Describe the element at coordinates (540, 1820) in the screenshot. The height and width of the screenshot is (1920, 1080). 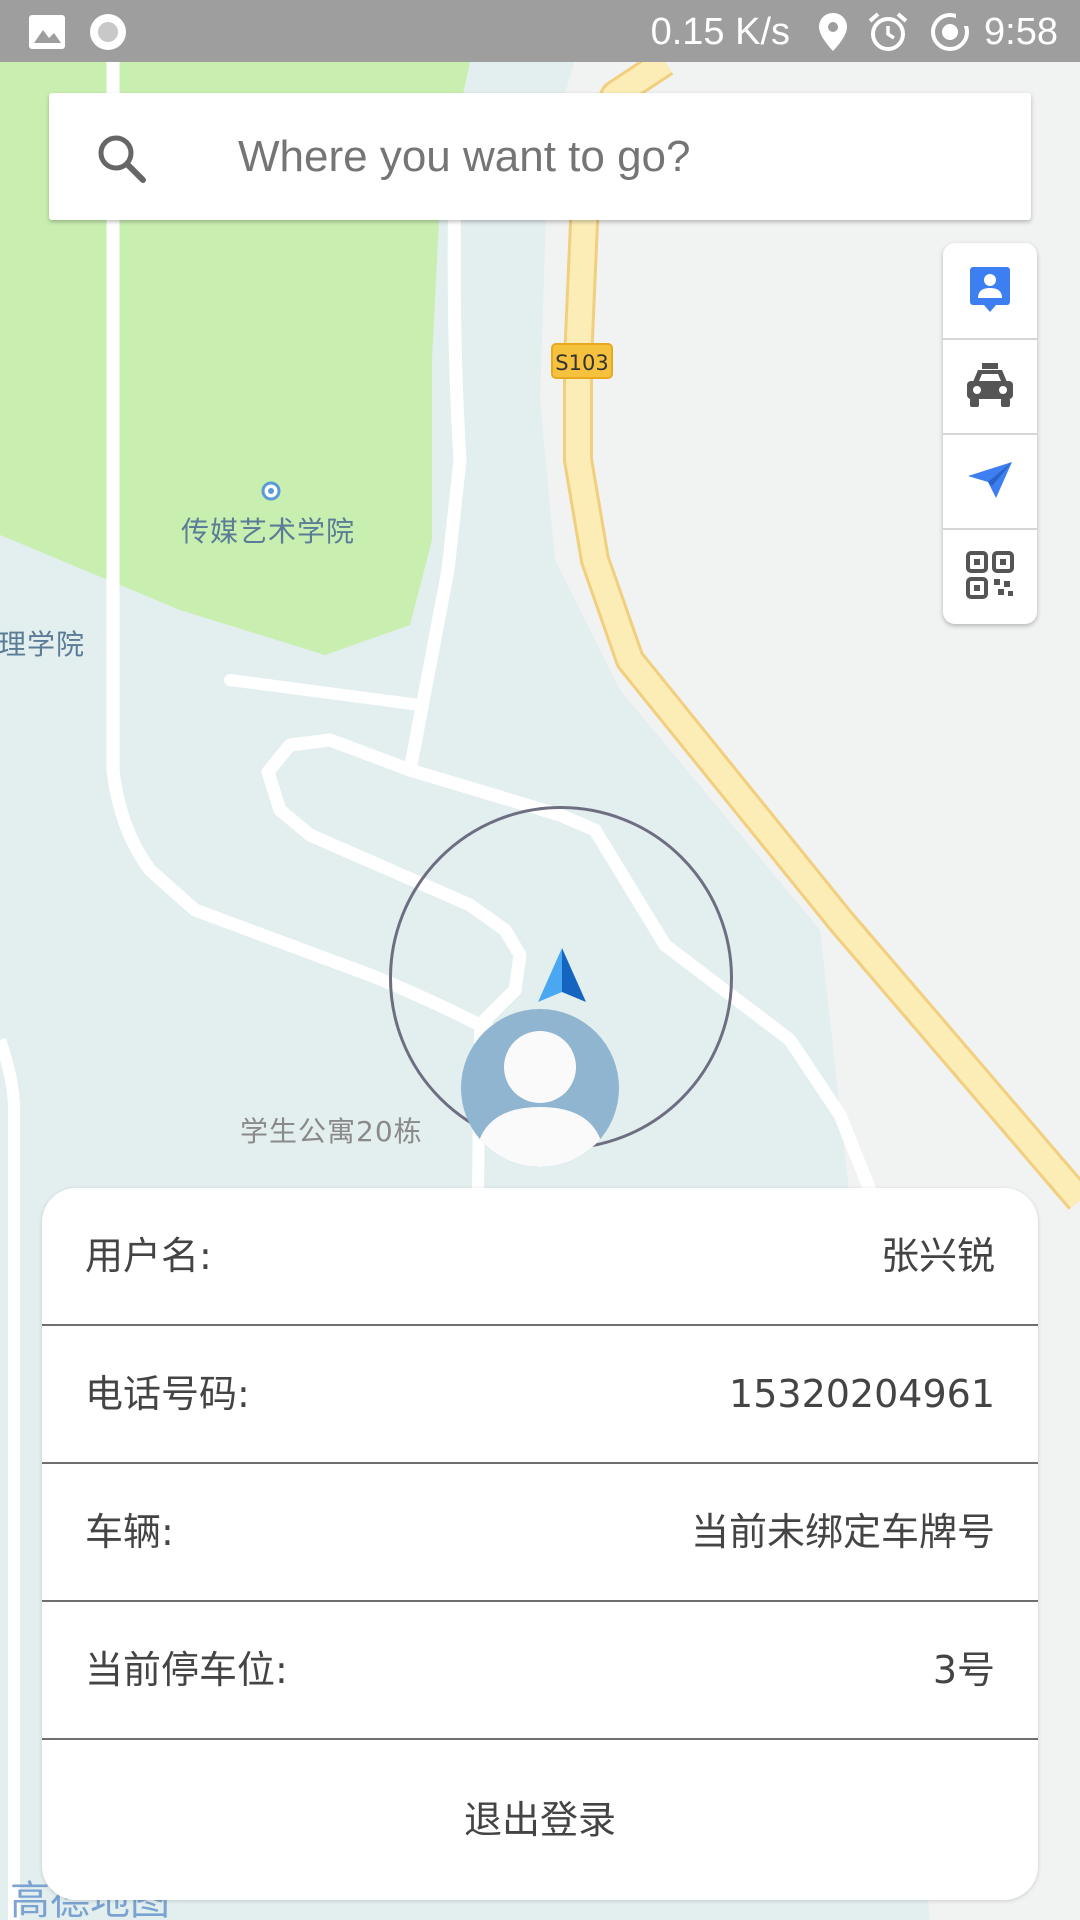
I see `logout-button: 退出登录` at that location.